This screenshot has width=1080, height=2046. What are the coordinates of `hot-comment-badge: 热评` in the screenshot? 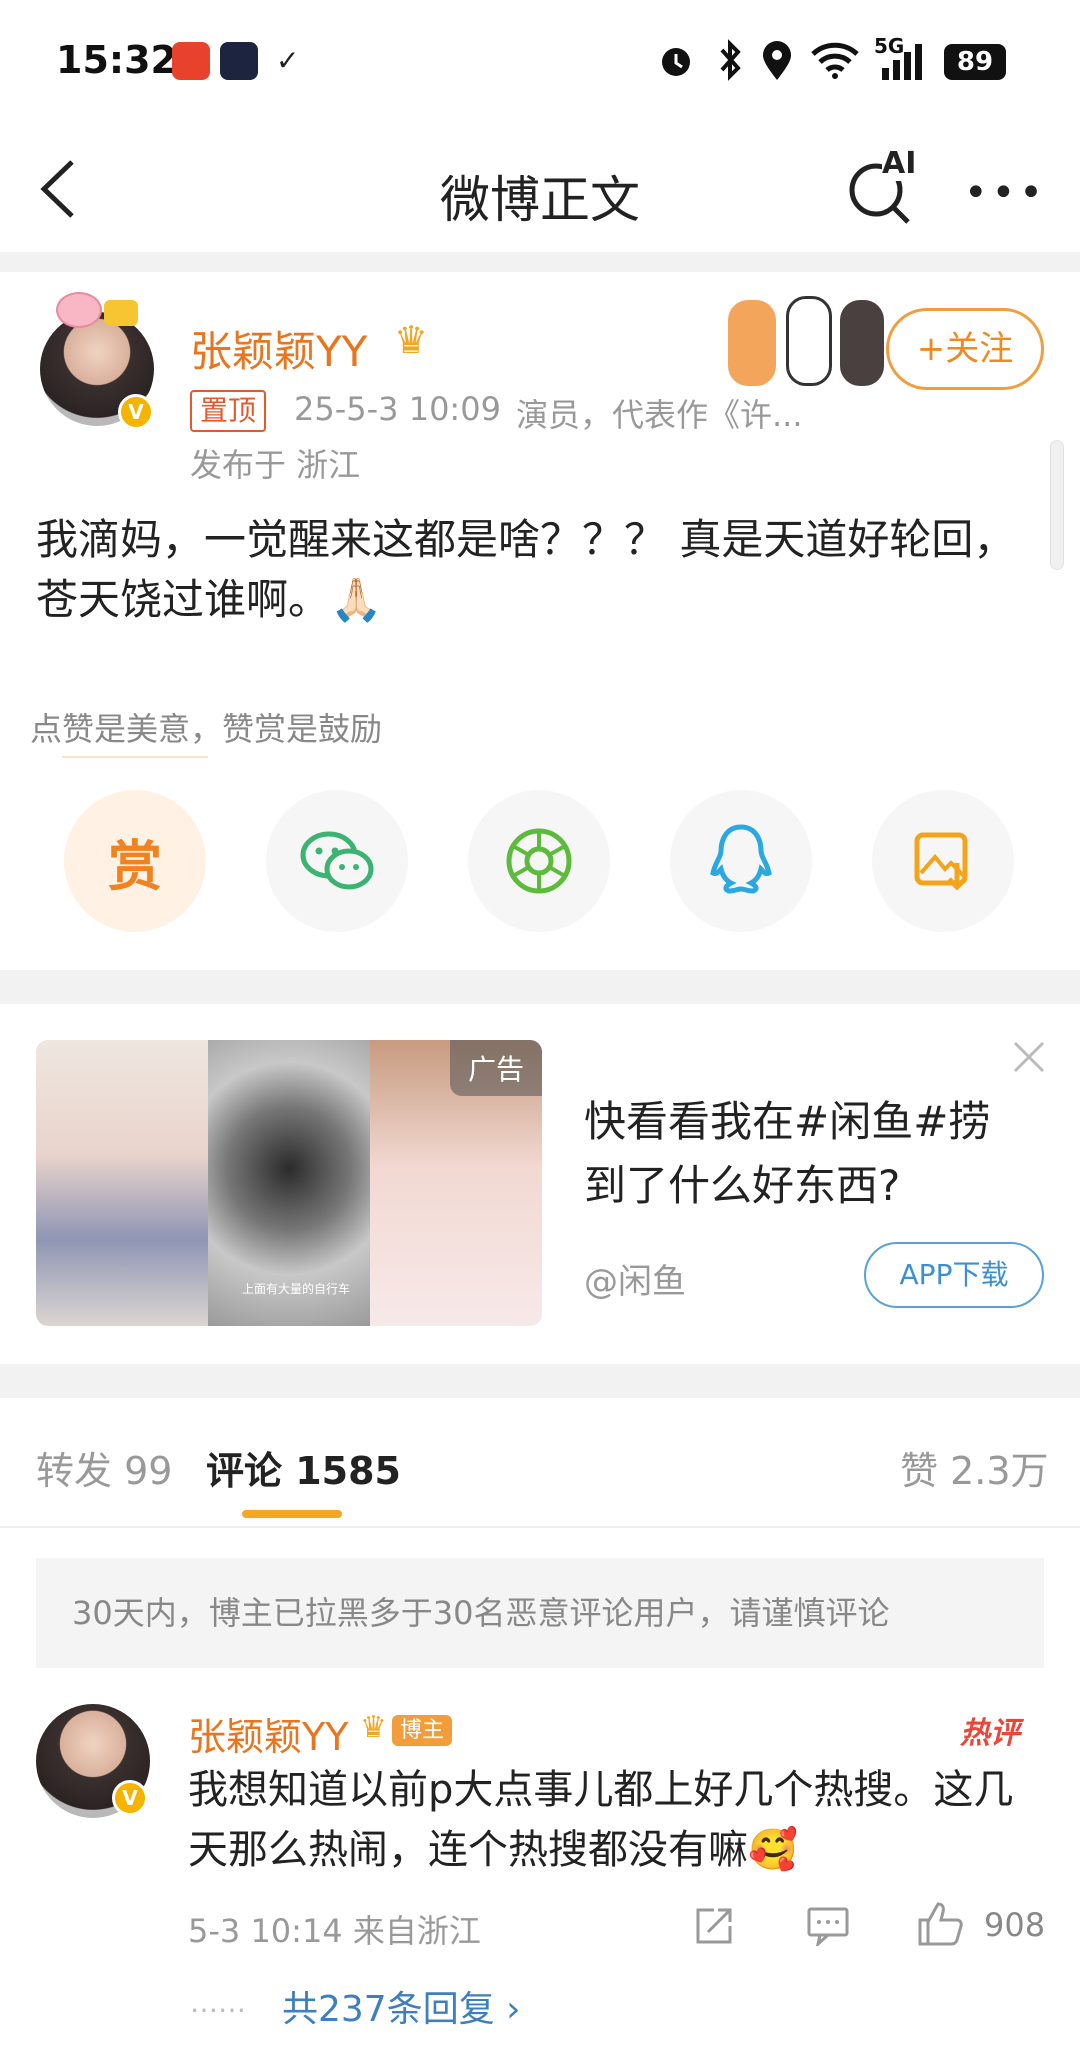 It's located at (990, 1733).